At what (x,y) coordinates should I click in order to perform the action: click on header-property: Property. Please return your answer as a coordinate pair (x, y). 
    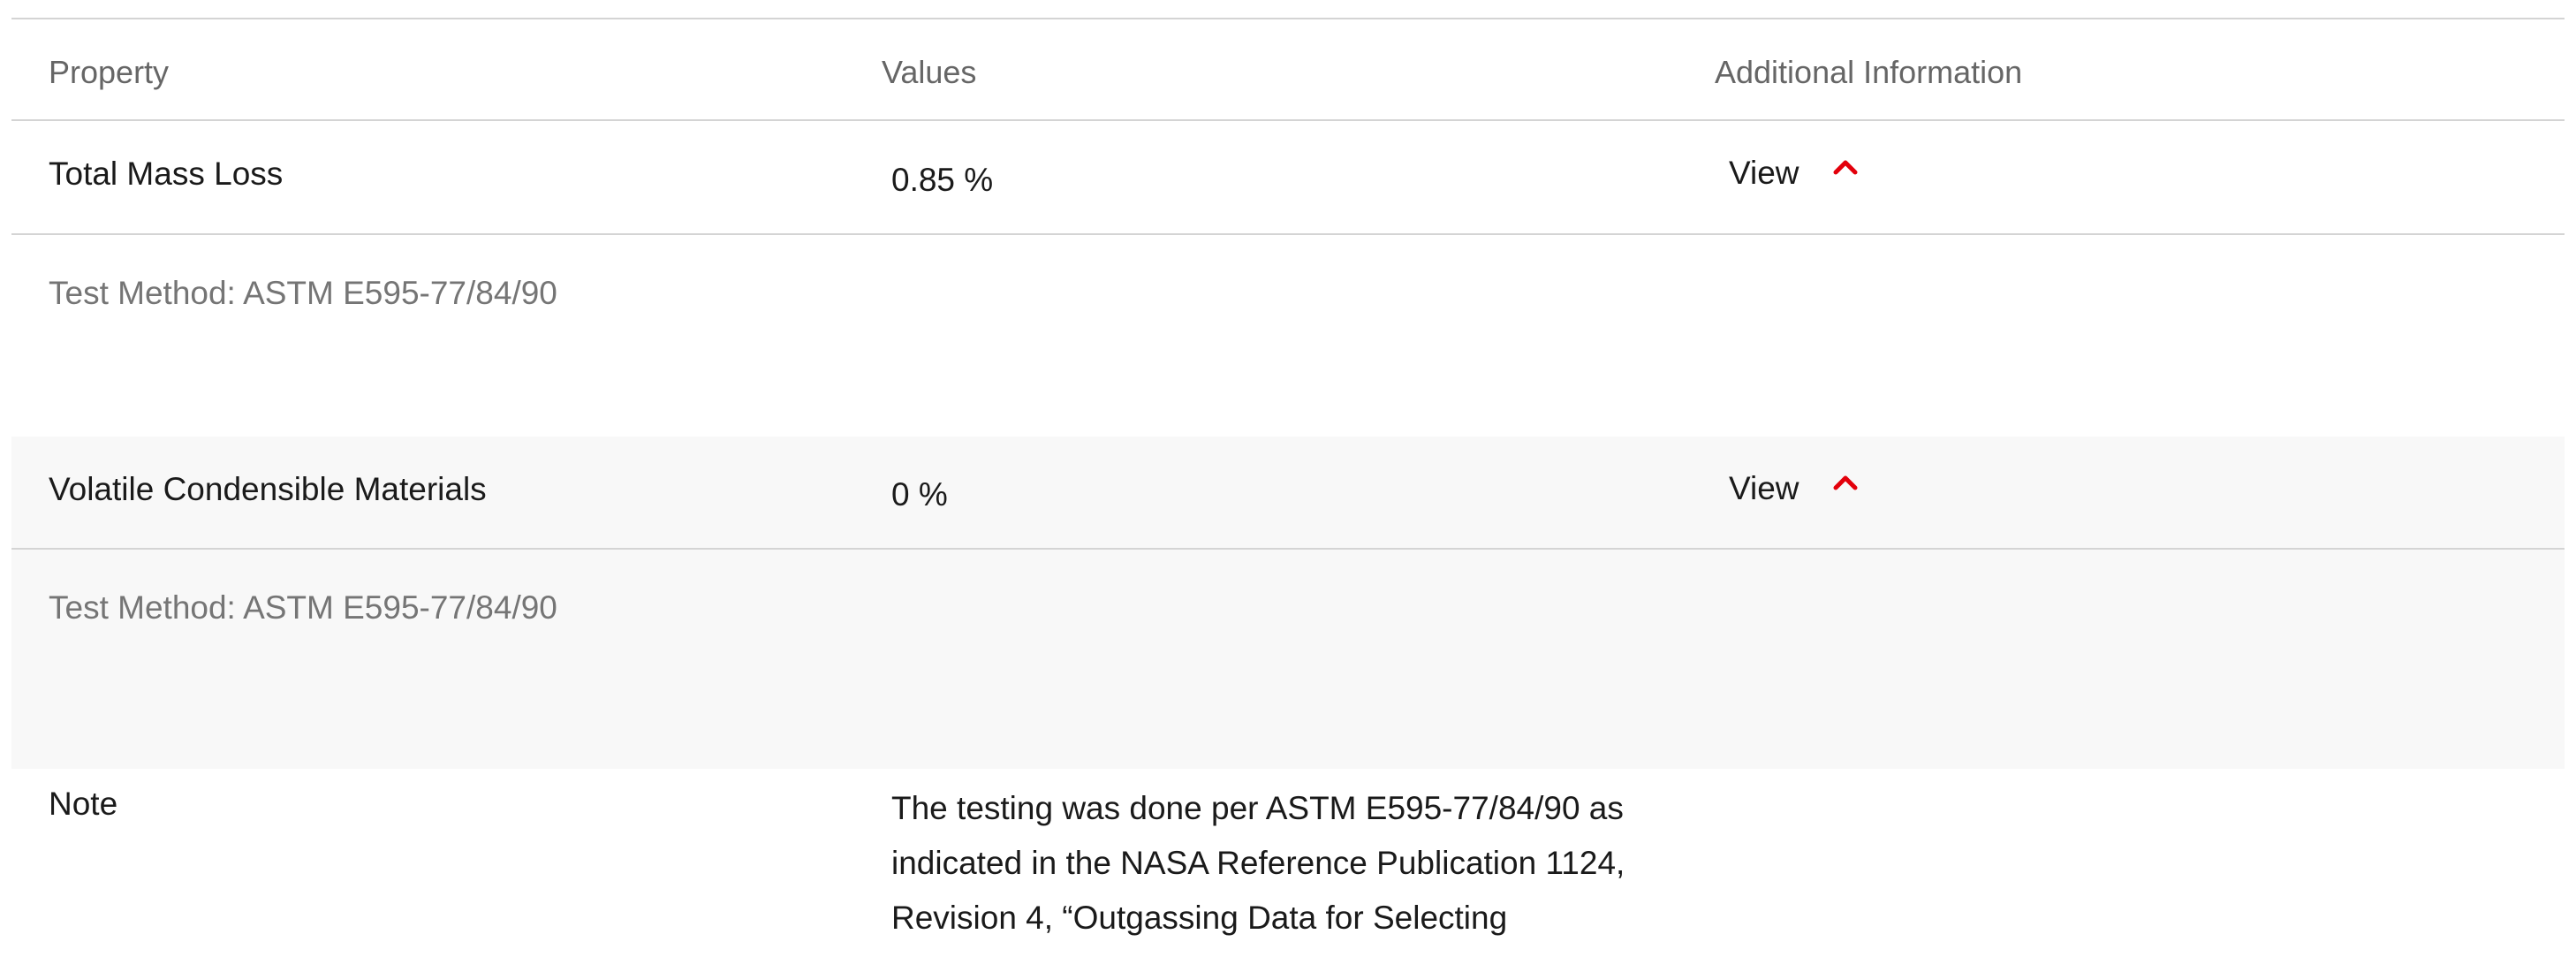
    Looking at the image, I should click on (110, 72).